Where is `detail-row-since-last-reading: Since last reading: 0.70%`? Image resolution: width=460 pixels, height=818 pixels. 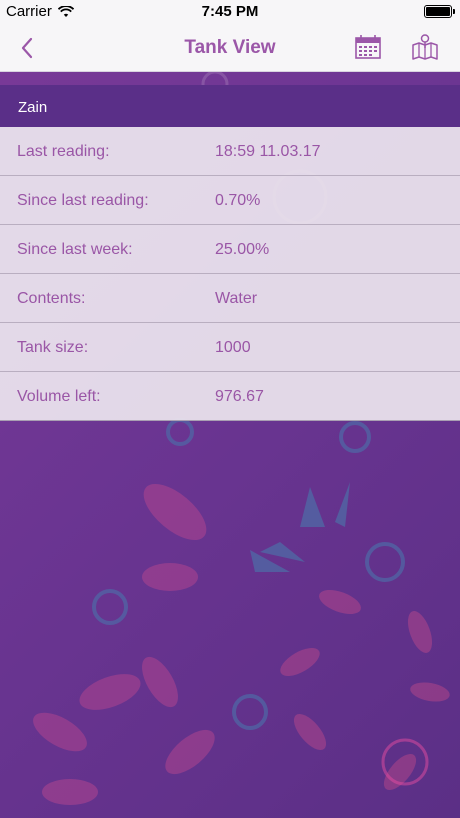
detail-row-since-last-reading: Since last reading: 0.70% is located at coordinates (230, 200).